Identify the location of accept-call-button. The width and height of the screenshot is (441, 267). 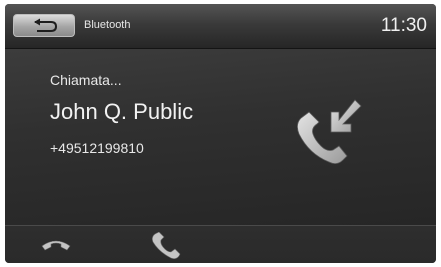
(160, 244).